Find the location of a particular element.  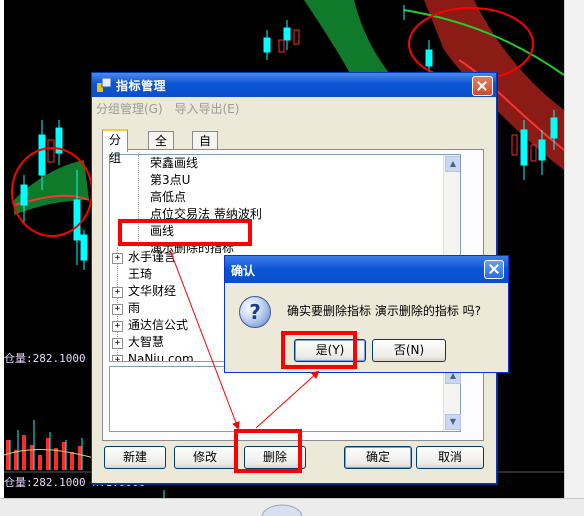

tab-group: 分组 is located at coordinates (115, 147).